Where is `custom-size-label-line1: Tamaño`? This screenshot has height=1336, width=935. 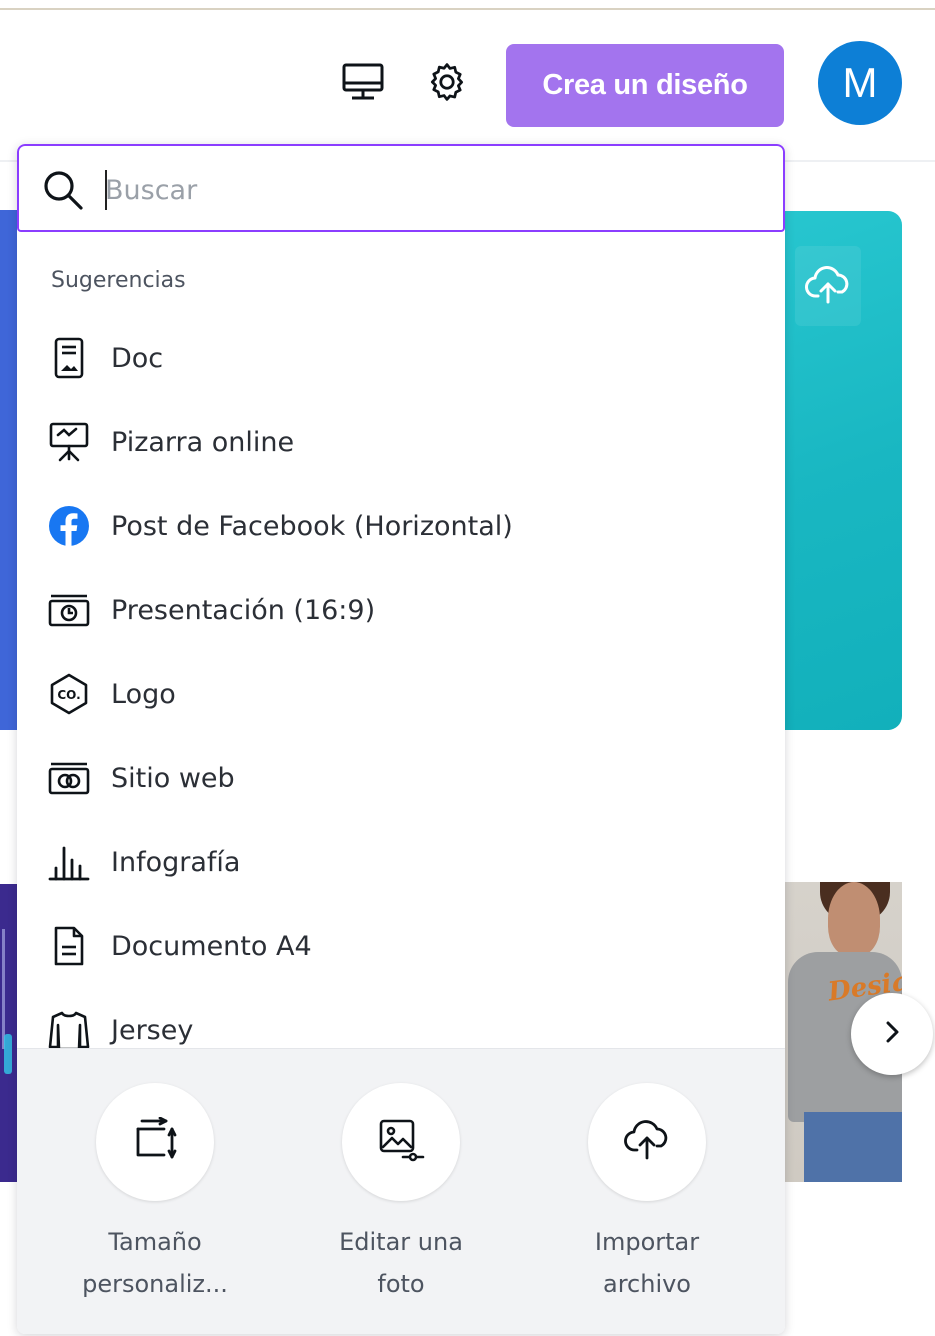 custom-size-label-line1: Tamaño is located at coordinates (155, 1242).